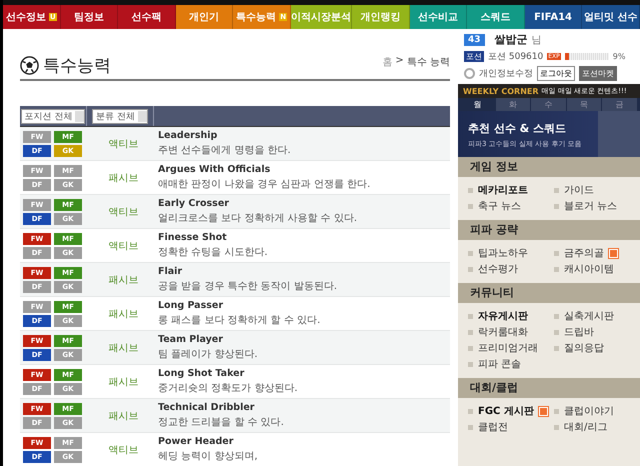  I want to click on menu-link: 팁과노하우, so click(503, 253).